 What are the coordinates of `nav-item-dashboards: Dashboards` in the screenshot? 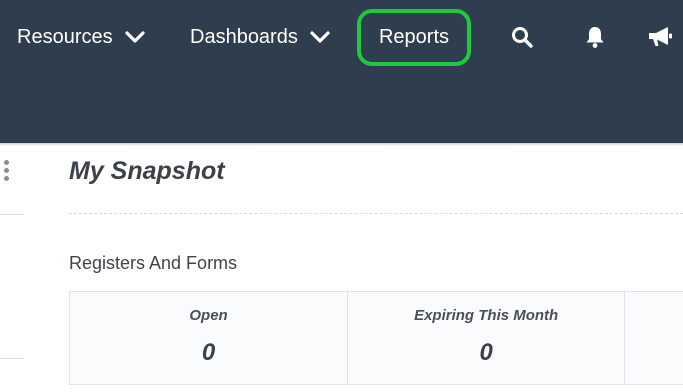 It's located at (260, 37).